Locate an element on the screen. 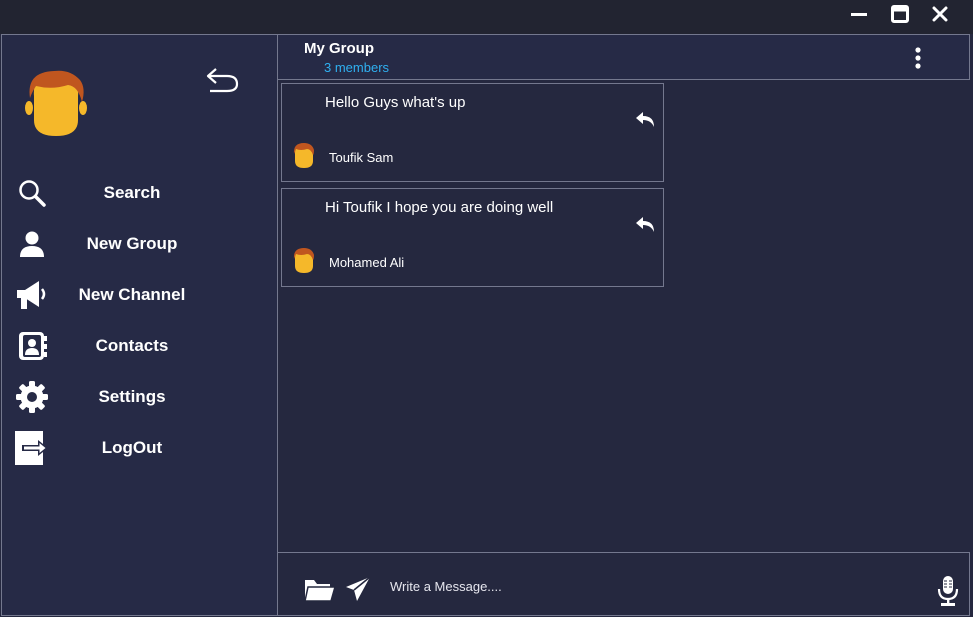 This screenshot has height=617, width=973. close-icon is located at coordinates (940, 14).